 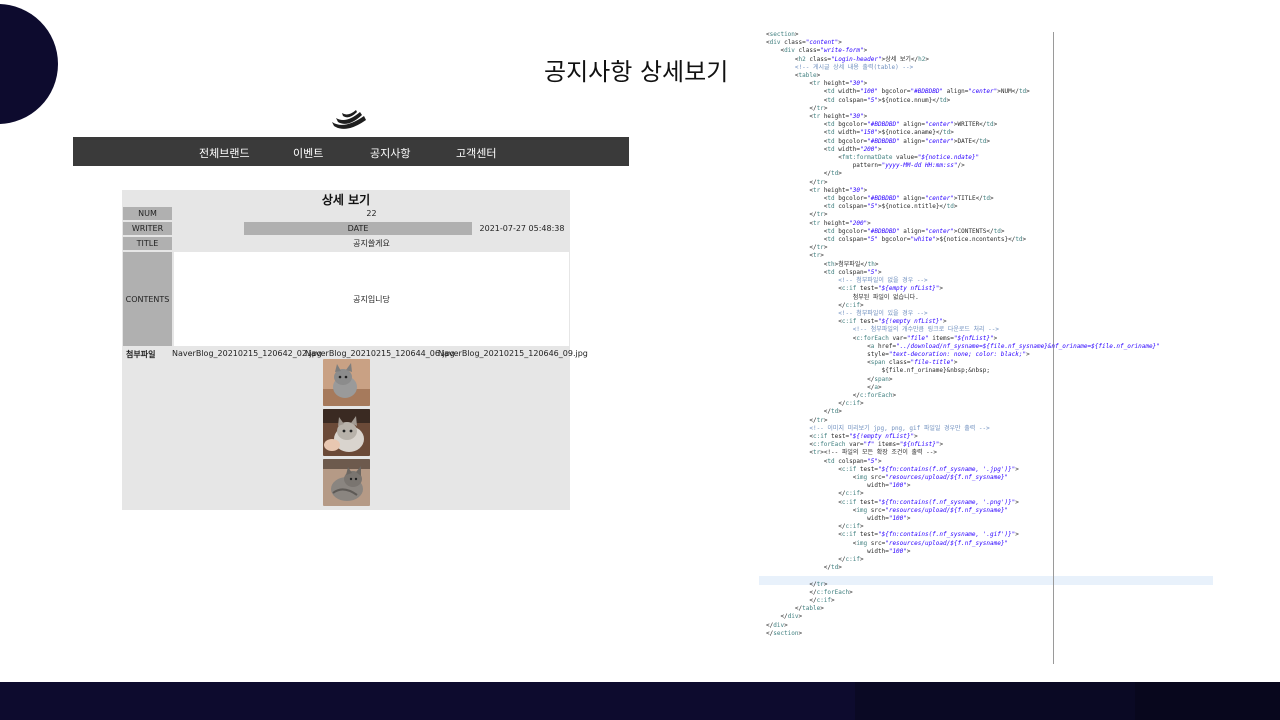 What do you see at coordinates (862, 363) in the screenshot?
I see `code-line: <span class="file-title">` at bounding box center [862, 363].